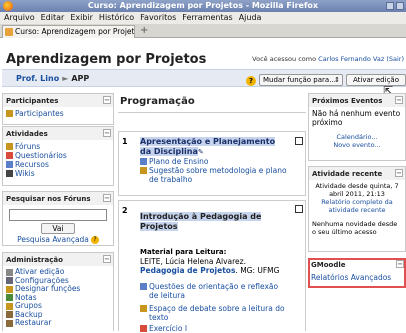  What do you see at coordinates (157, 101) in the screenshot?
I see `program-title: Programação` at bounding box center [157, 101].